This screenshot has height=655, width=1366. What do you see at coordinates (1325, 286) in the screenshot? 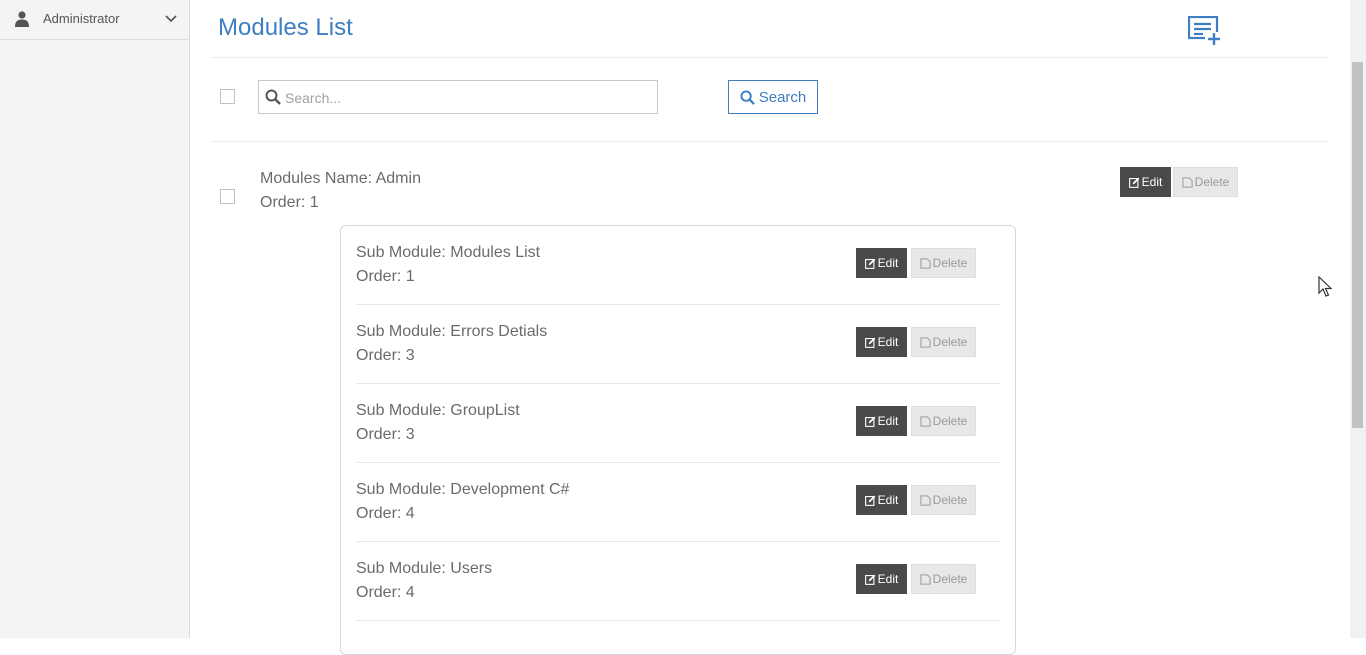
I see `mouse-cursor-icon` at bounding box center [1325, 286].